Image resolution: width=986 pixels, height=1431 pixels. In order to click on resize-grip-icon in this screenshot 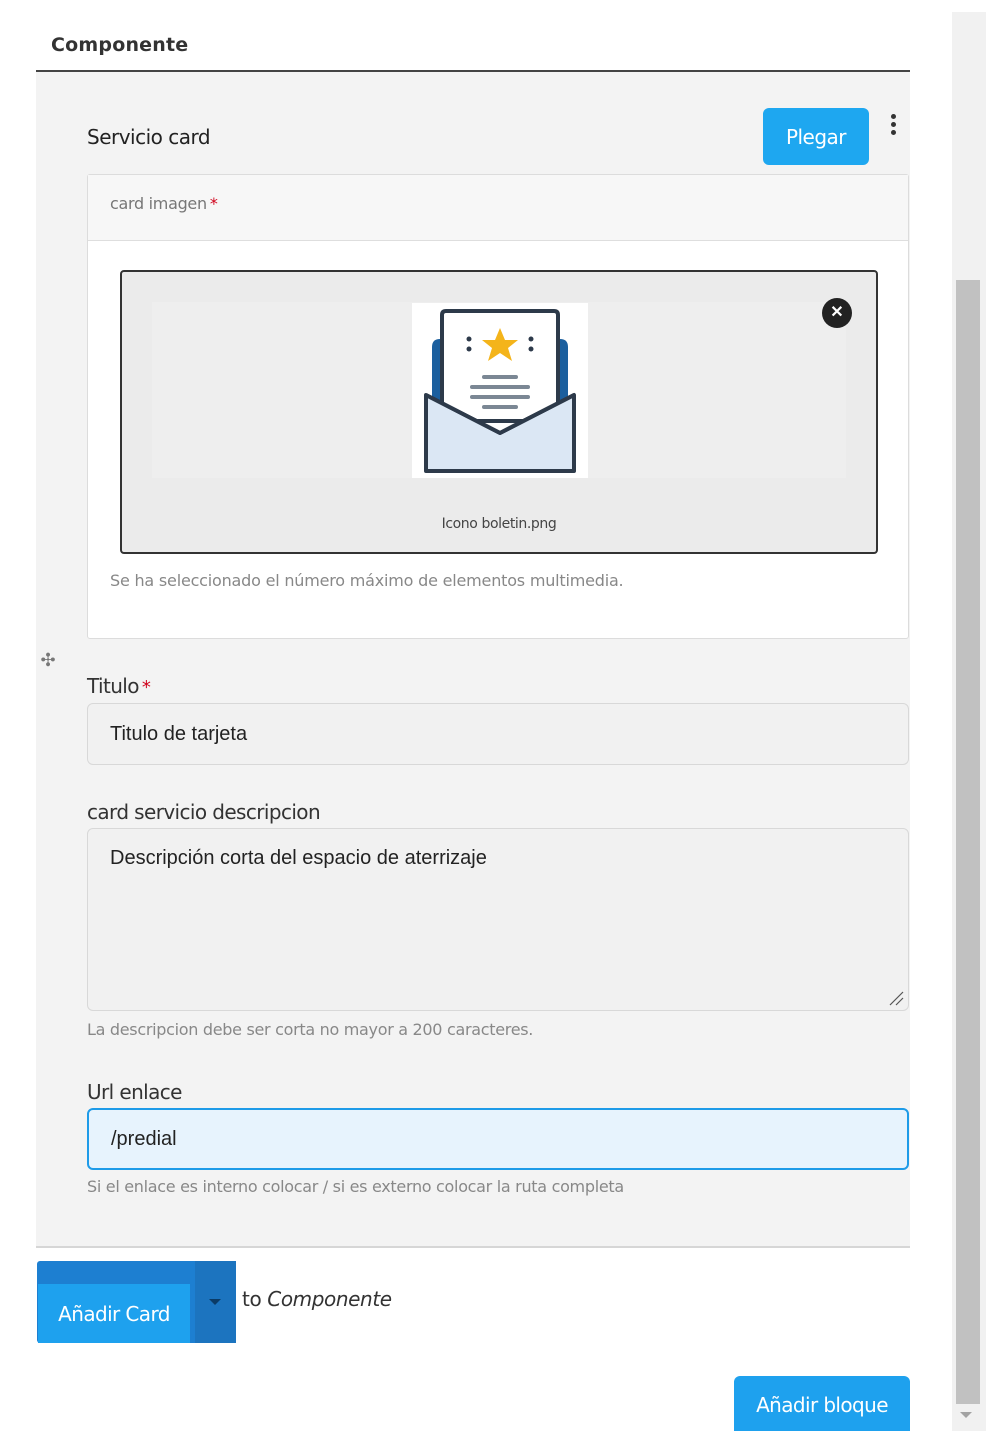, I will do `click(895, 997)`.